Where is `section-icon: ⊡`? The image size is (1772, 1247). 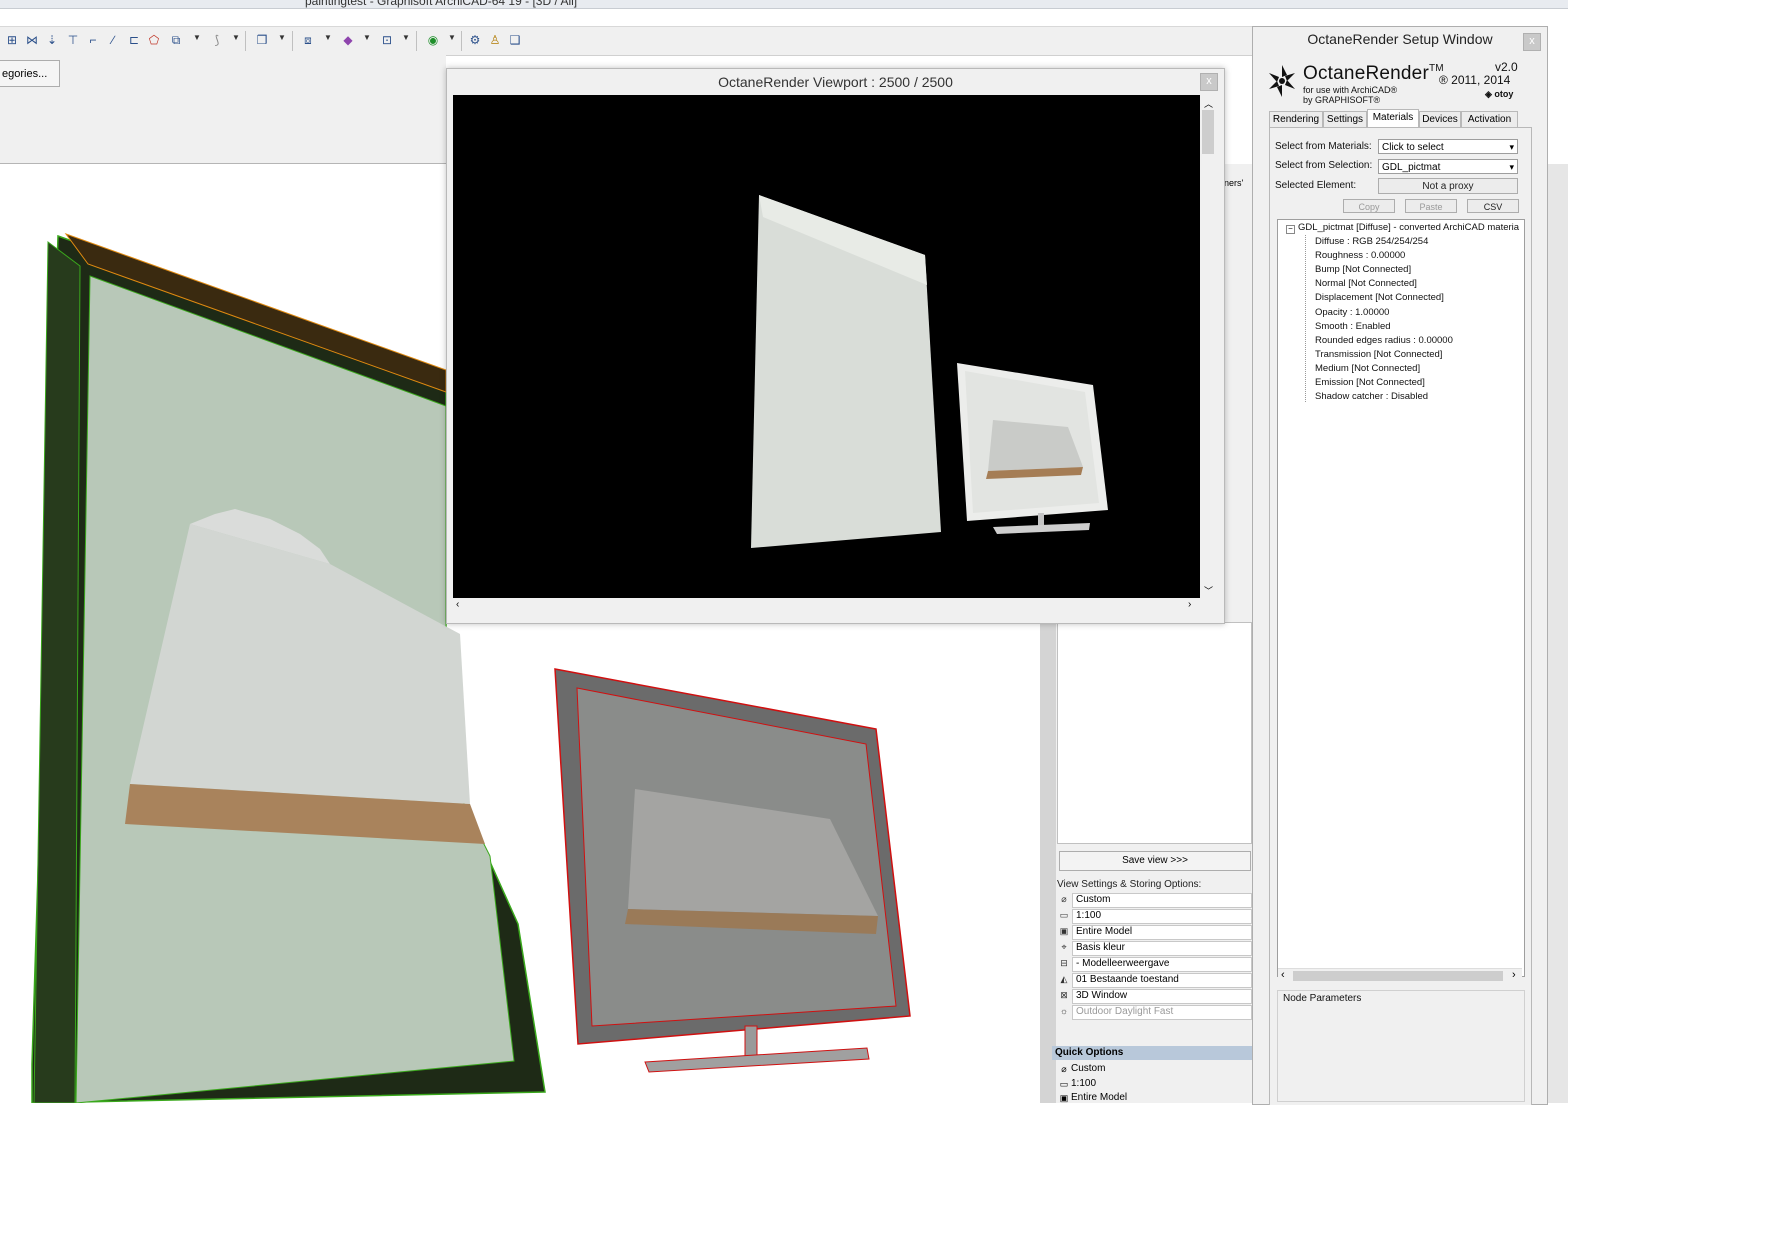 section-icon: ⊡ is located at coordinates (387, 40).